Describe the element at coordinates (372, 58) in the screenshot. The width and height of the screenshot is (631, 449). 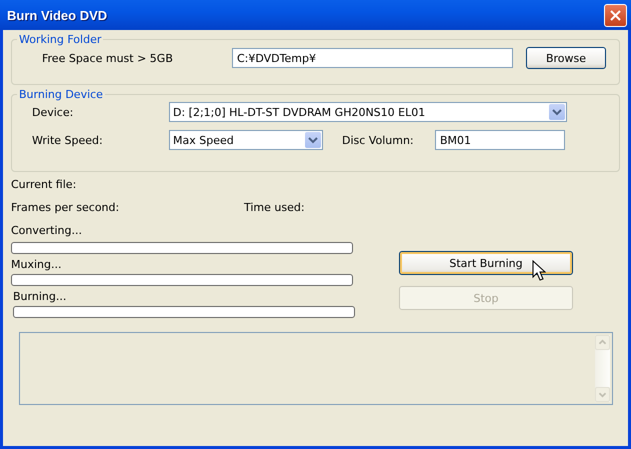
I see `folder-path-field: C:¥DVDTemp¥` at that location.